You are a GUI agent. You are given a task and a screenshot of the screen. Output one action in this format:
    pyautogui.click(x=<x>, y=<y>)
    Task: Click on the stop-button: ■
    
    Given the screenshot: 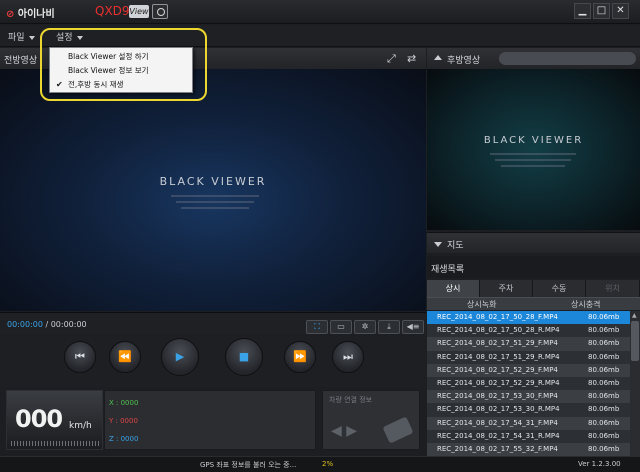 What is the action you would take?
    pyautogui.click(x=244, y=357)
    